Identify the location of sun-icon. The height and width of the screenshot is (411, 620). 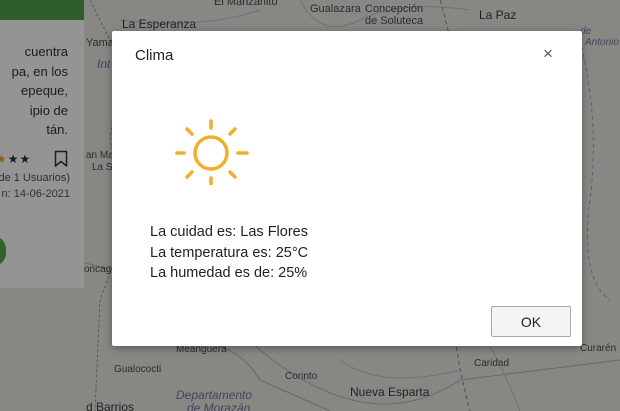
(212, 152).